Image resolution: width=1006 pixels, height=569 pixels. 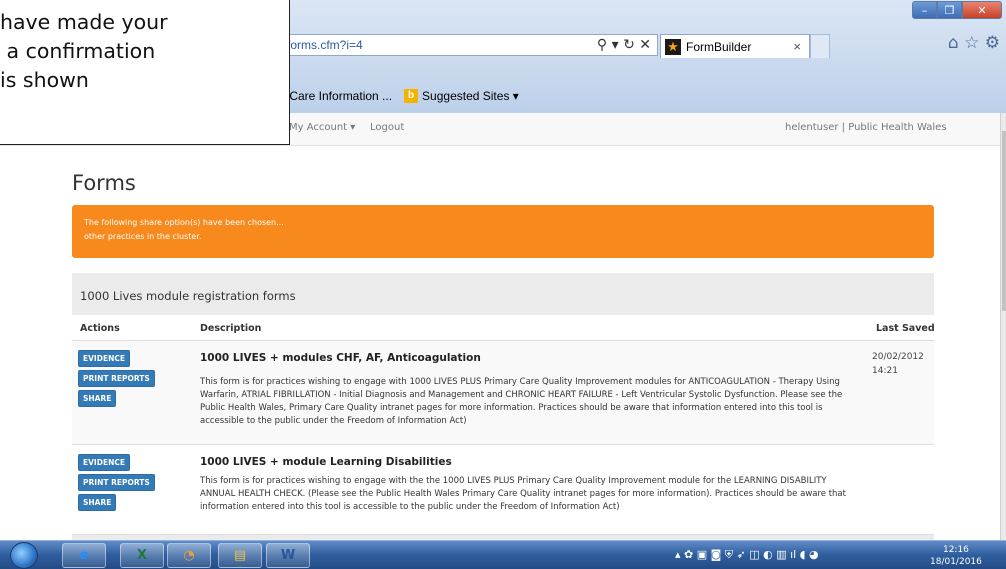 What do you see at coordinates (322, 127) in the screenshot?
I see `my-account-menu: My Account ▾` at bounding box center [322, 127].